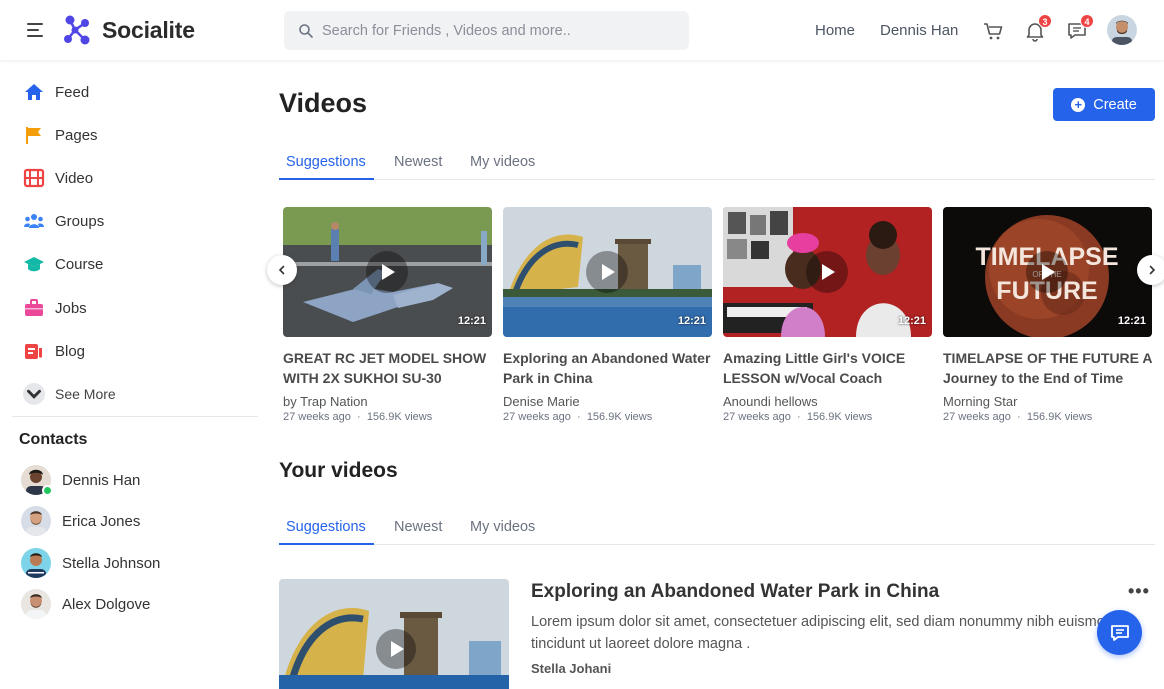  I want to click on messages-icon: 4, so click(1080, 28).